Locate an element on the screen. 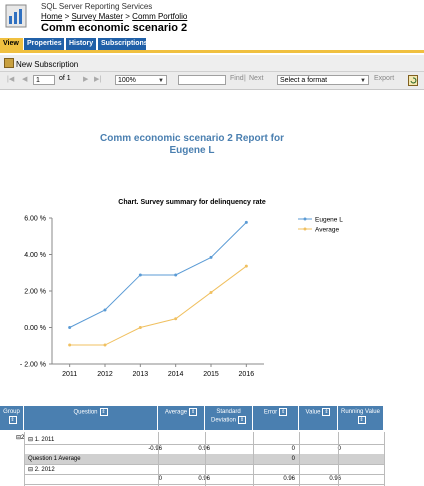  breadcrumb-survey-master-link: Survey Master is located at coordinates (97, 16).